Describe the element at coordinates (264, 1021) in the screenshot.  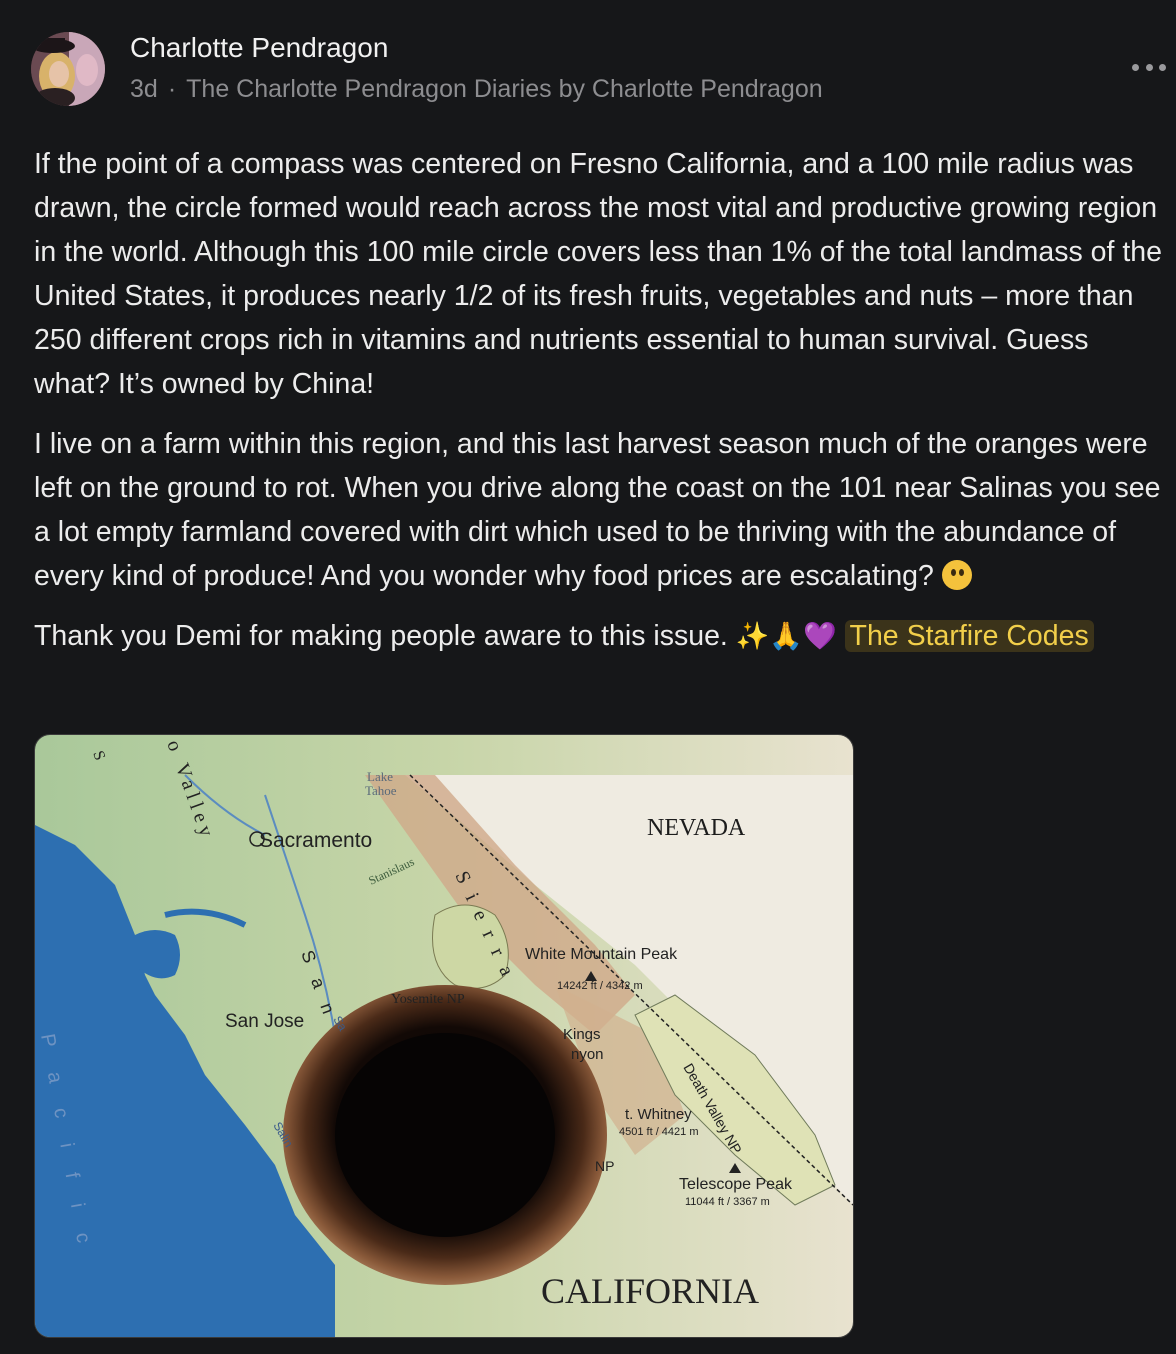
I see `map-label-san-jose: San Jose` at that location.